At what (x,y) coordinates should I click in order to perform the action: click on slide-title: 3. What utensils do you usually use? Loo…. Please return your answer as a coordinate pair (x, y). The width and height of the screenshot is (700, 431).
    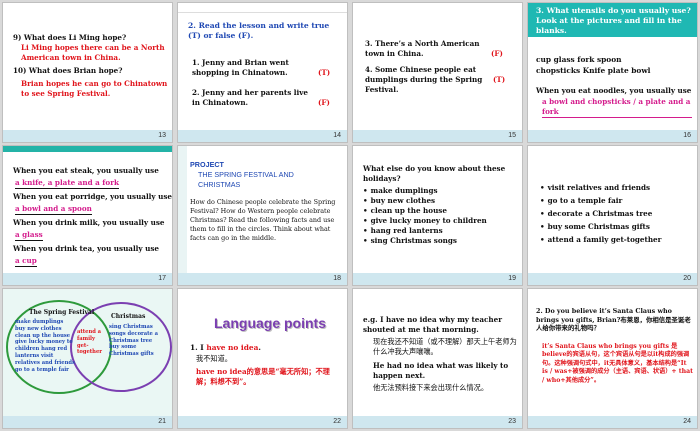
    Looking at the image, I should click on (613, 20).